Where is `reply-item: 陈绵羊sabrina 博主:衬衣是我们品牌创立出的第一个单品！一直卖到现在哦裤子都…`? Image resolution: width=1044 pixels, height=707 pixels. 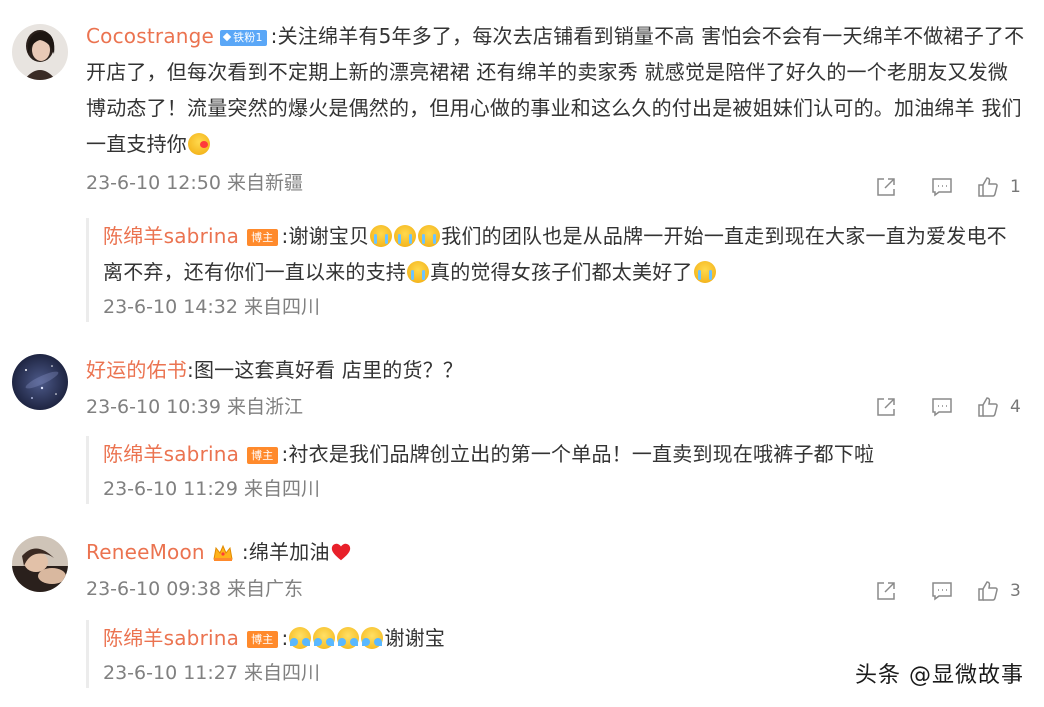
reply-item: 陈绵羊sabrina 博主:衬衣是我们品牌创立出的第一个单品！一直卖到现在哦裤子都… is located at coordinates (554, 470).